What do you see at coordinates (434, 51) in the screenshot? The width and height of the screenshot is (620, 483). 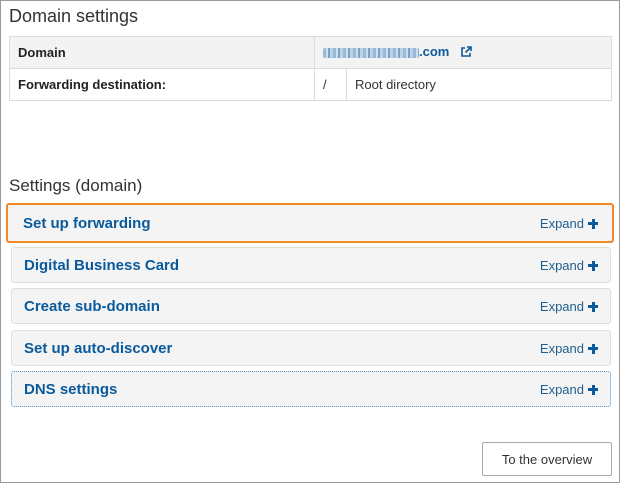 I see `domain-suffix: .com` at bounding box center [434, 51].